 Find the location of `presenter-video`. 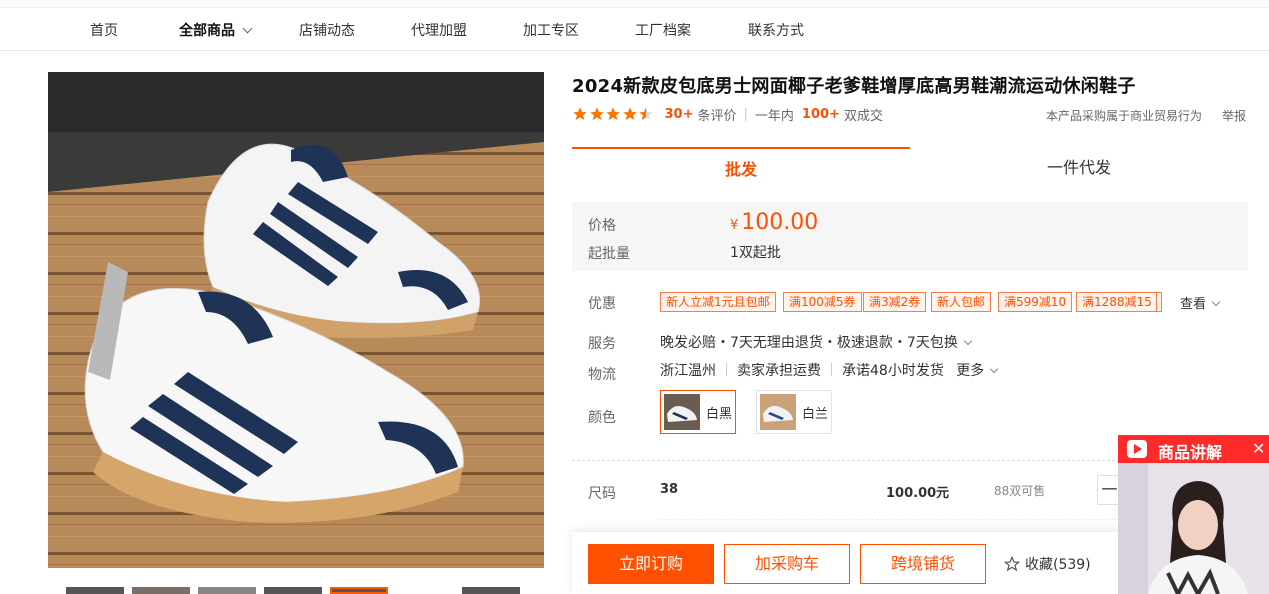

presenter-video is located at coordinates (1193, 528).